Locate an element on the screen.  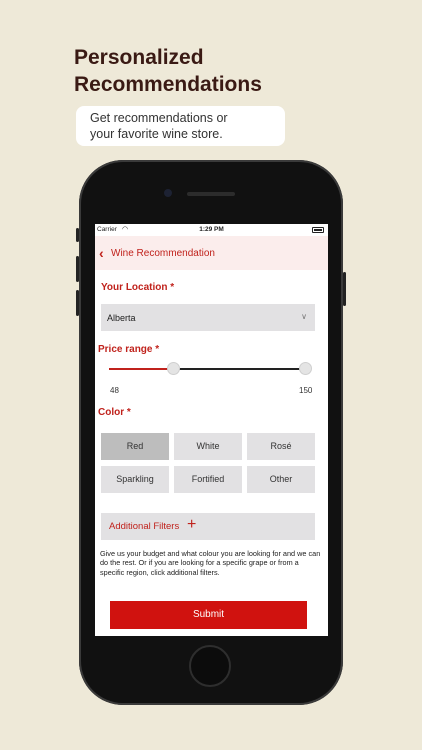
color-chip-fortified: Fortified is located at coordinates (208, 479).